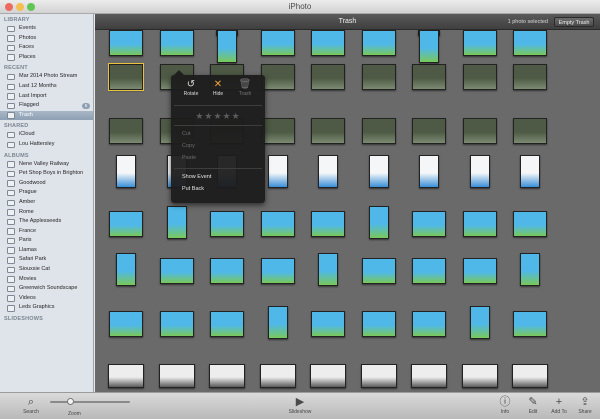  Describe the element at coordinates (46, 87) in the screenshot. I see `sidebar-item: Last 12 Months` at that location.